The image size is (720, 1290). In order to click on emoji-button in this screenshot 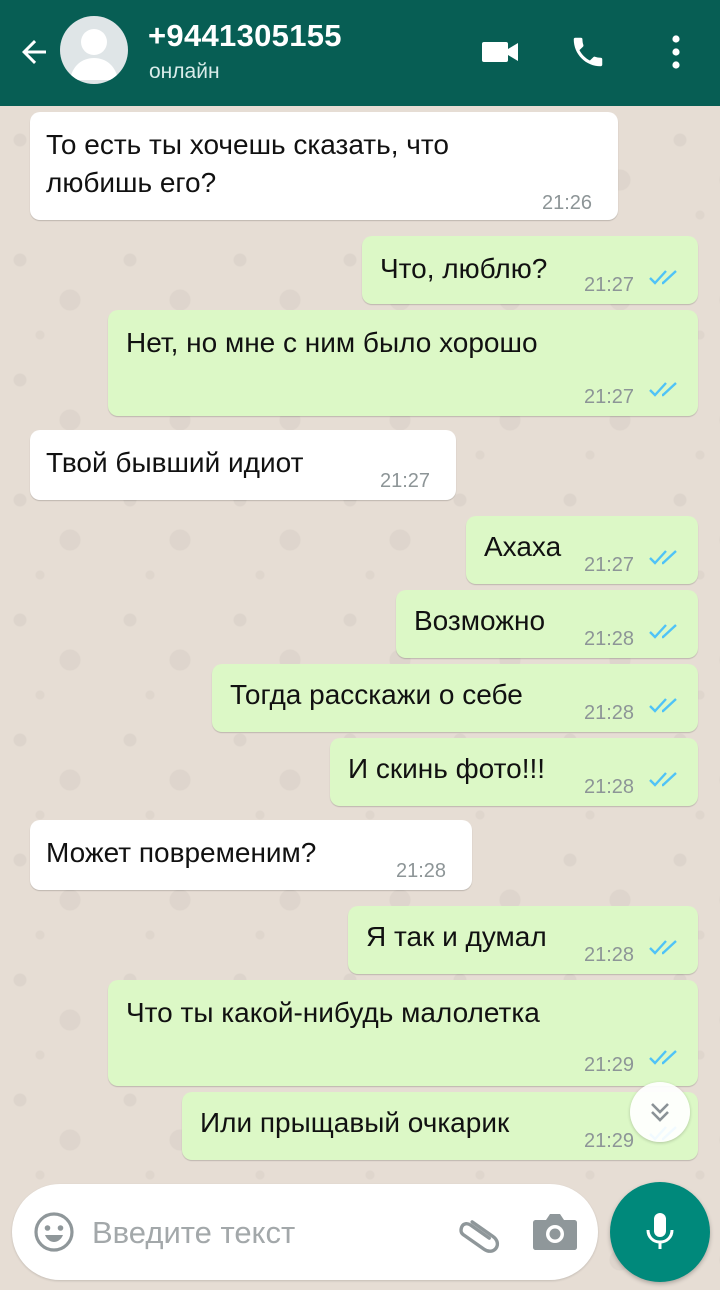, I will do `click(54, 1232)`.